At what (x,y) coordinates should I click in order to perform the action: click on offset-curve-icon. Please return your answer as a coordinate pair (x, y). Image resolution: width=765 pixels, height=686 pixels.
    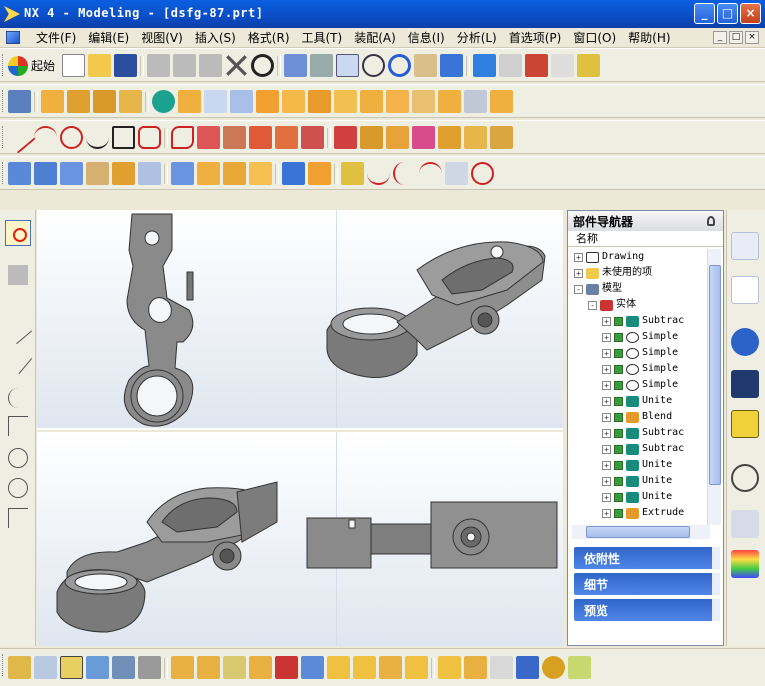
    Looking at the image, I should click on (234, 137).